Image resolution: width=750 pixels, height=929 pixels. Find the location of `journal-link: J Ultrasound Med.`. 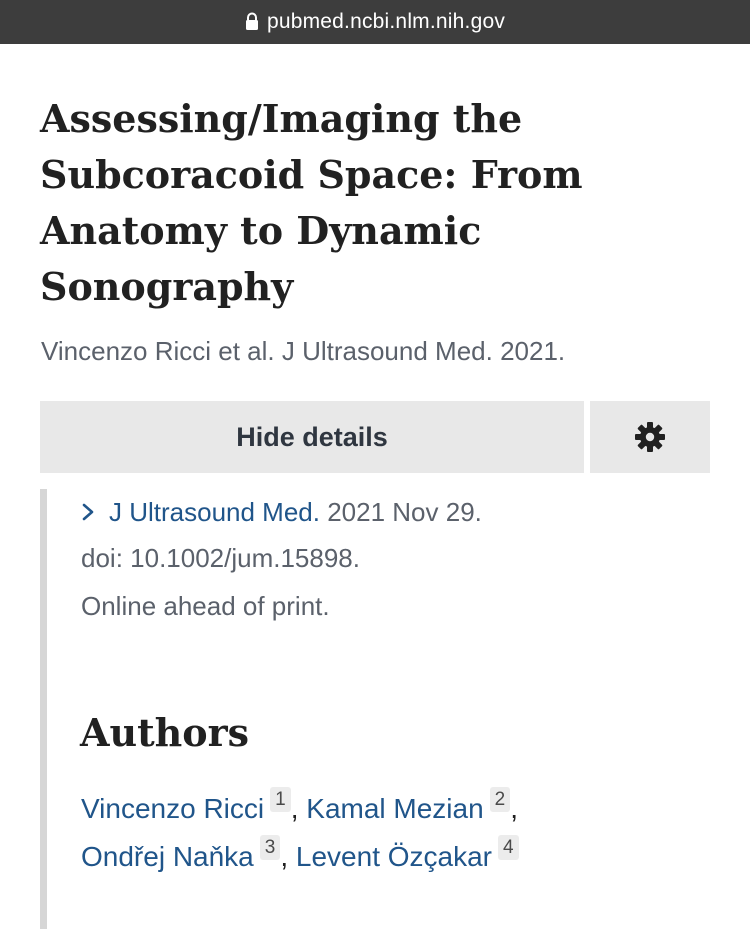

journal-link: J Ultrasound Med. is located at coordinates (214, 512).